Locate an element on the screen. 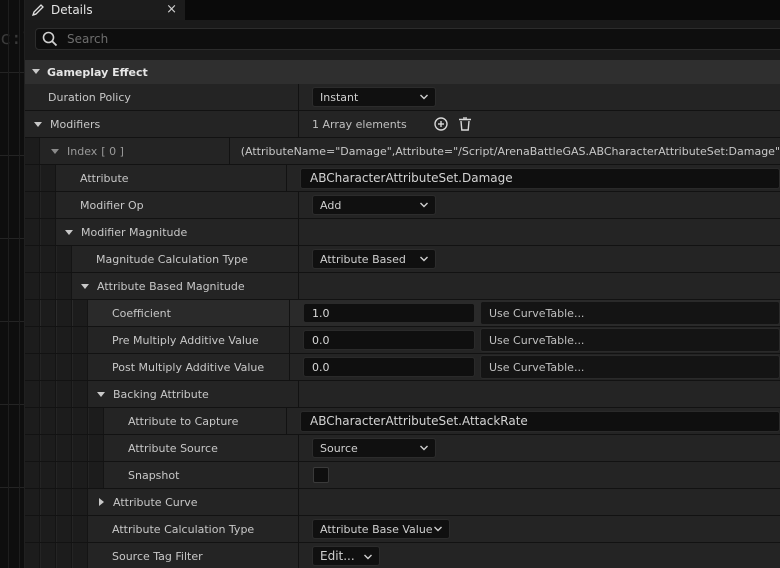 The height and width of the screenshot is (568, 780). trash-icon is located at coordinates (465, 124).